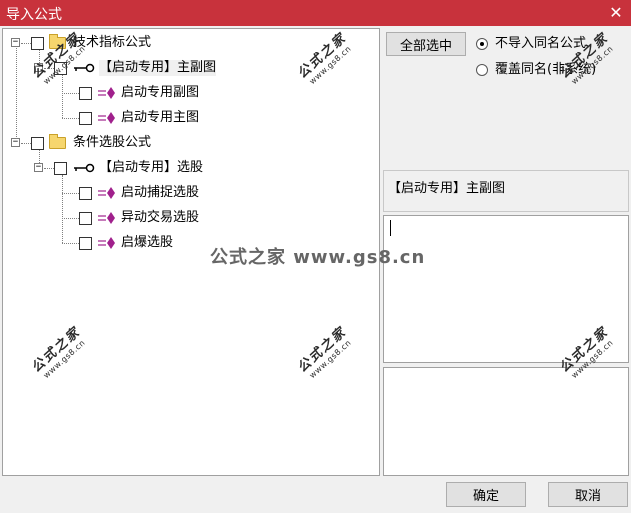 Image resolution: width=631 pixels, height=513 pixels. What do you see at coordinates (158, 68) in the screenshot?
I see `tree-node-selected: 【启动专用】主副图` at bounding box center [158, 68].